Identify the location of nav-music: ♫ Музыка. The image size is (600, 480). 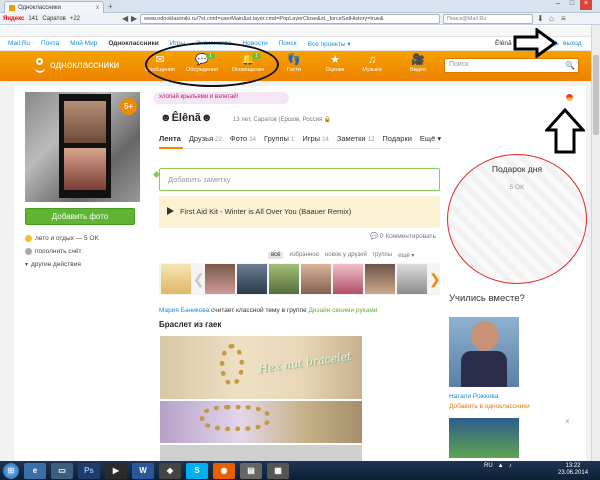
(372, 66).